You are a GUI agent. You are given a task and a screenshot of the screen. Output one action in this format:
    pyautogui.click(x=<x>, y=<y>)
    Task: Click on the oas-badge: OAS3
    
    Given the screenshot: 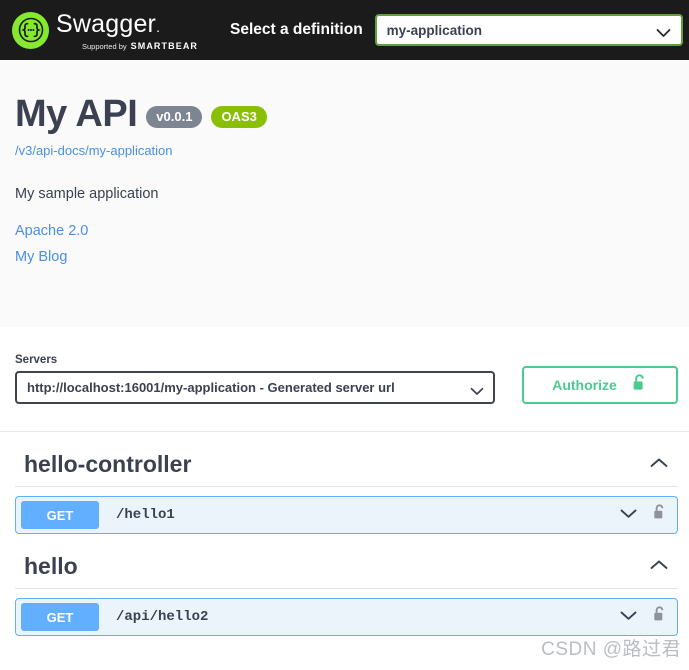 What is the action you would take?
    pyautogui.click(x=239, y=116)
    